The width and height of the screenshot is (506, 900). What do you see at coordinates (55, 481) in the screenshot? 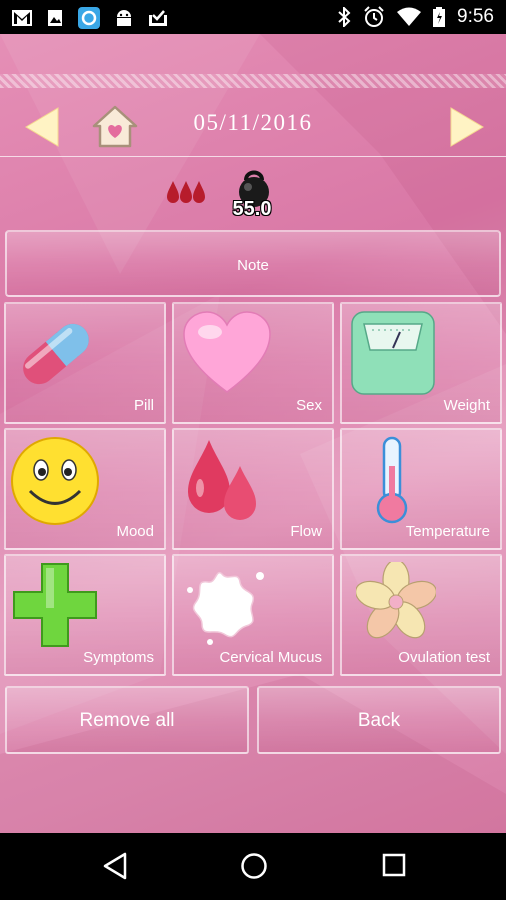
I see `smiley-icon` at bounding box center [55, 481].